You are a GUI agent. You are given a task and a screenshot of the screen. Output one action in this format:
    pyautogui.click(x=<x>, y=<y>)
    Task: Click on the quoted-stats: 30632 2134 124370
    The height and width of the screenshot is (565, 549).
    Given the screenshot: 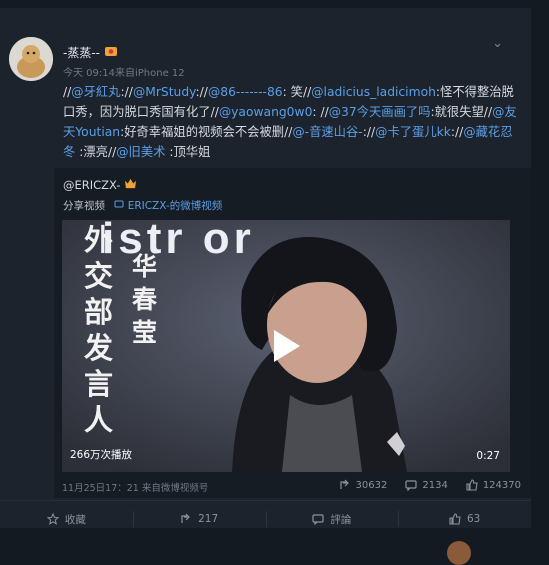 What is the action you would take?
    pyautogui.click(x=430, y=485)
    